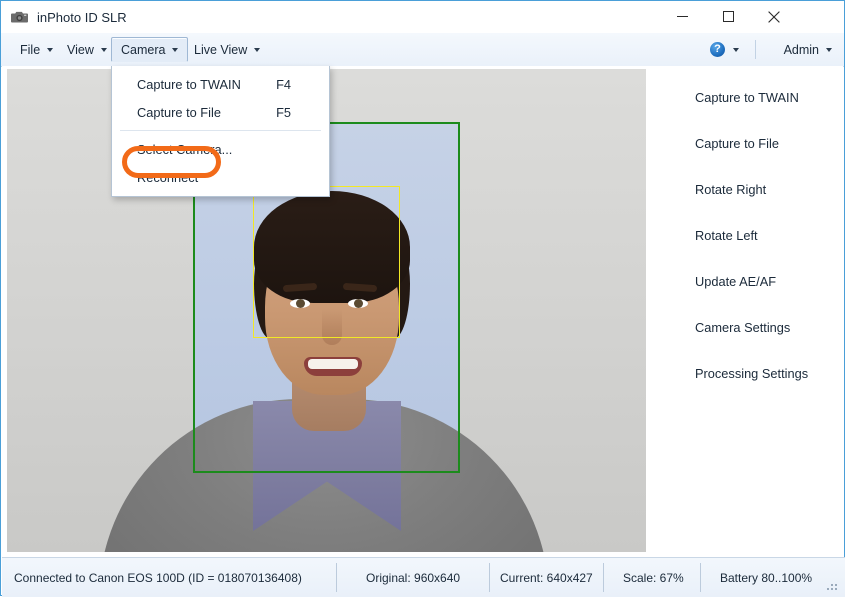 The width and height of the screenshot is (845, 597). I want to click on menu-item-live-view-label: Live View, so click(221, 49).